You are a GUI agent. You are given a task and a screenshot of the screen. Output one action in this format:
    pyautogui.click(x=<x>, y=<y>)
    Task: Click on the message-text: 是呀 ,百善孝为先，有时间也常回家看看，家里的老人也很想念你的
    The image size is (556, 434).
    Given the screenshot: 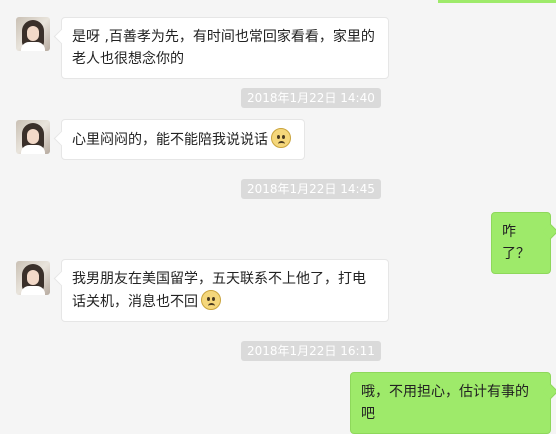 What is the action you would take?
    pyautogui.click(x=223, y=48)
    